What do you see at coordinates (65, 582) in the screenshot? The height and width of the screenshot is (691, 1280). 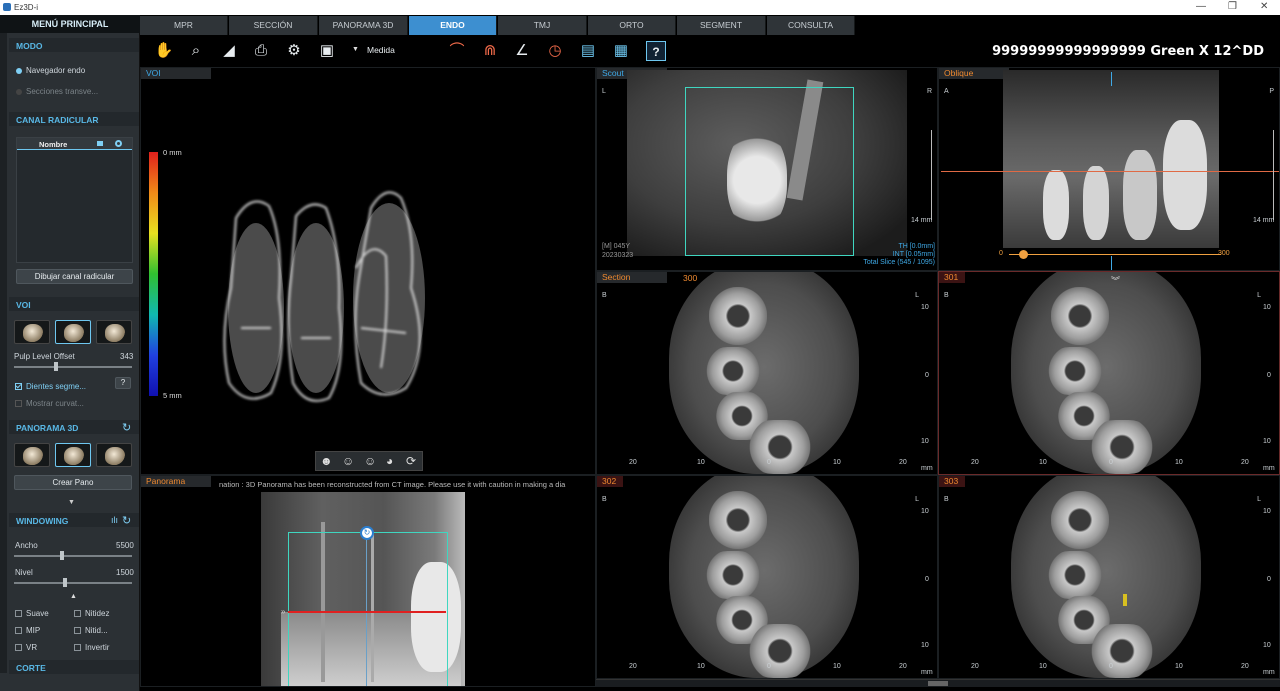 I see `nivel-slider-knob` at bounding box center [65, 582].